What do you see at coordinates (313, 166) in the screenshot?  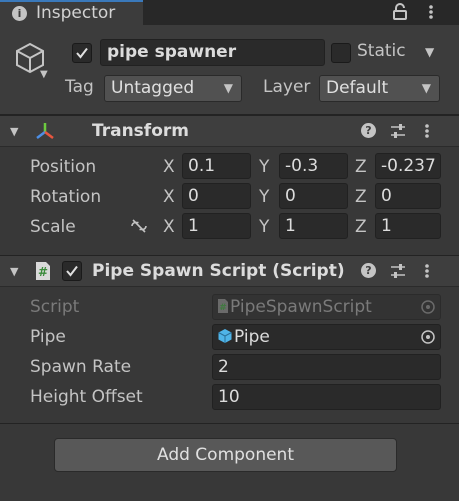 I see `position-y-field: -0.3` at bounding box center [313, 166].